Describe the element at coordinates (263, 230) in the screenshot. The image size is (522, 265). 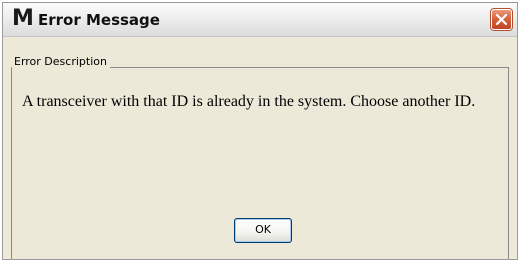
I see `ok-button: OK` at that location.